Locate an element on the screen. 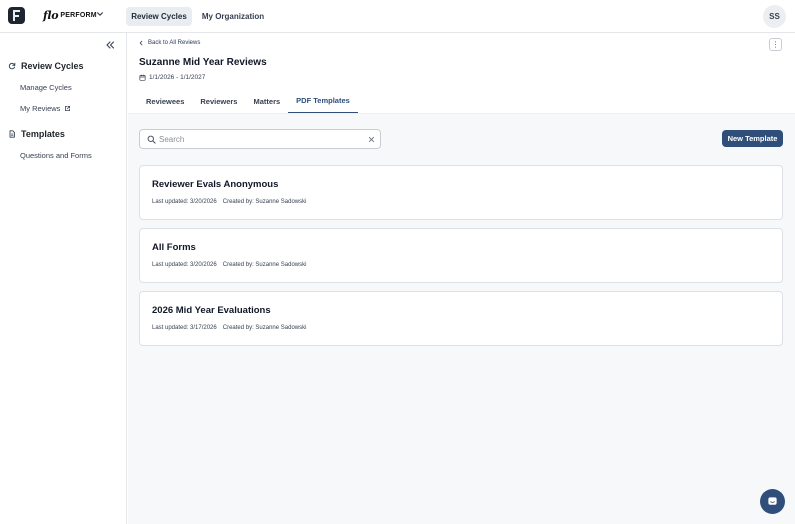 The image size is (795, 524). brand-logo: flo PERFORM is located at coordinates (70, 15).